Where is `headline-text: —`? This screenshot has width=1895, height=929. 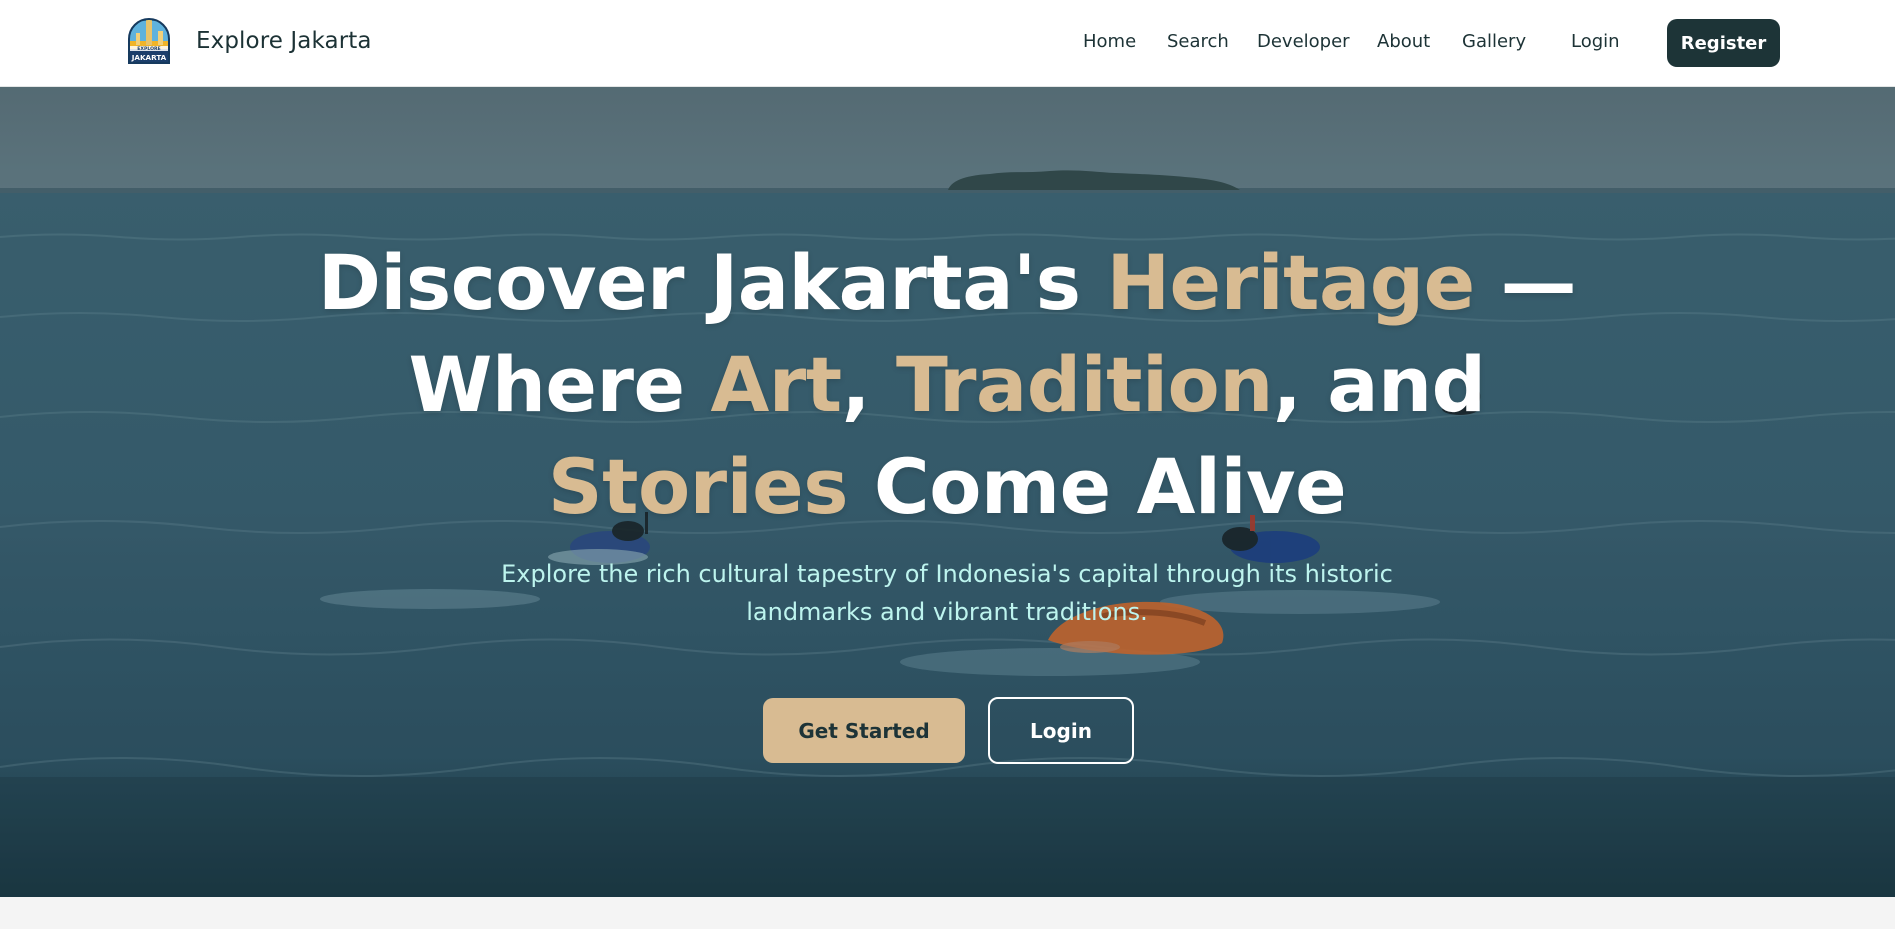 headline-text: — is located at coordinates (1525, 282).